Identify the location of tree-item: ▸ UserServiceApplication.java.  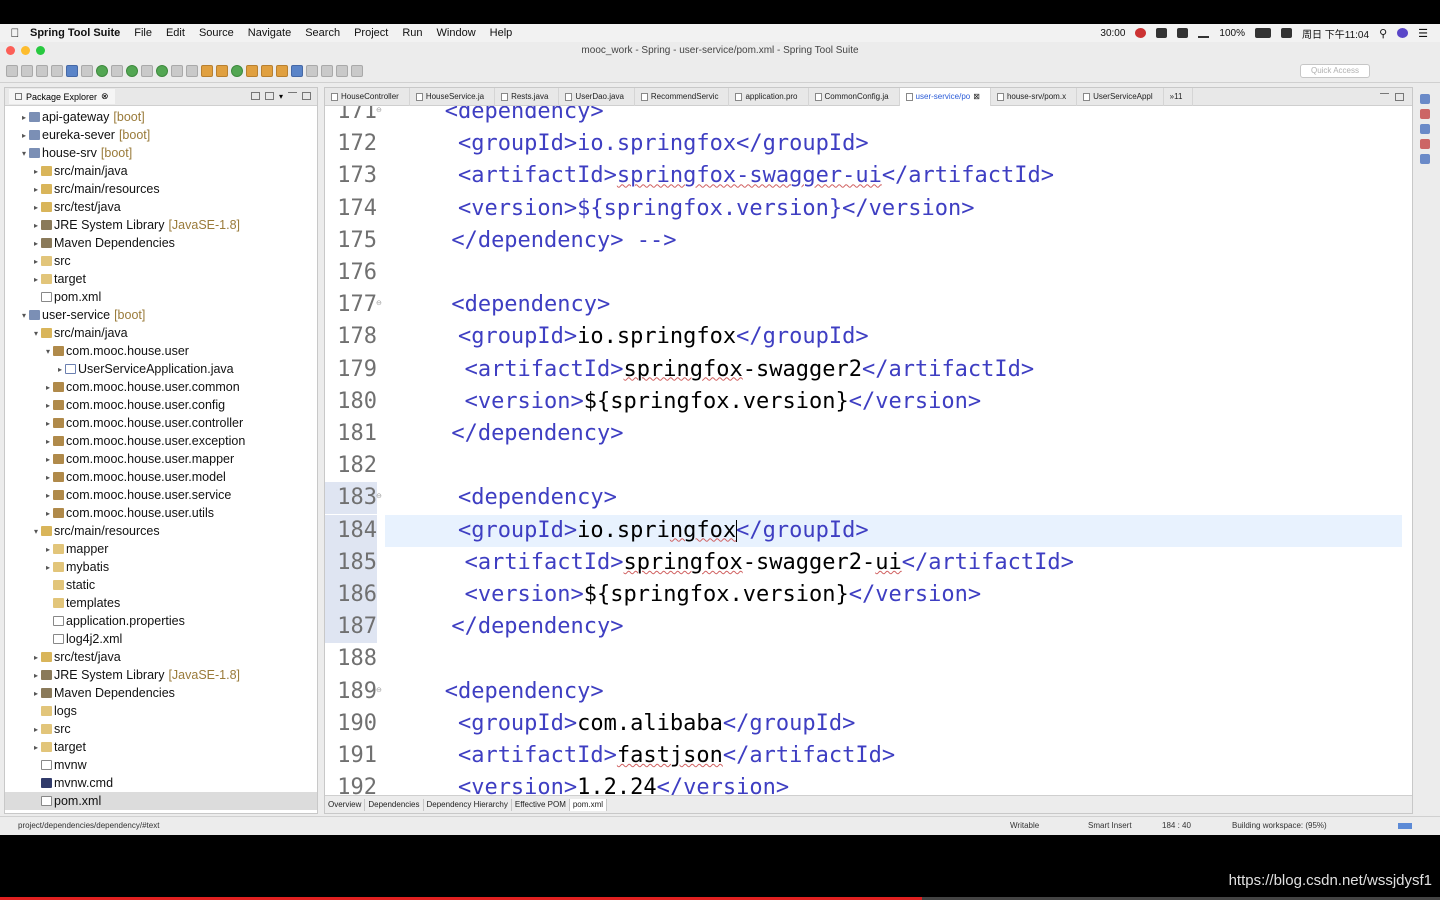
(161, 369).